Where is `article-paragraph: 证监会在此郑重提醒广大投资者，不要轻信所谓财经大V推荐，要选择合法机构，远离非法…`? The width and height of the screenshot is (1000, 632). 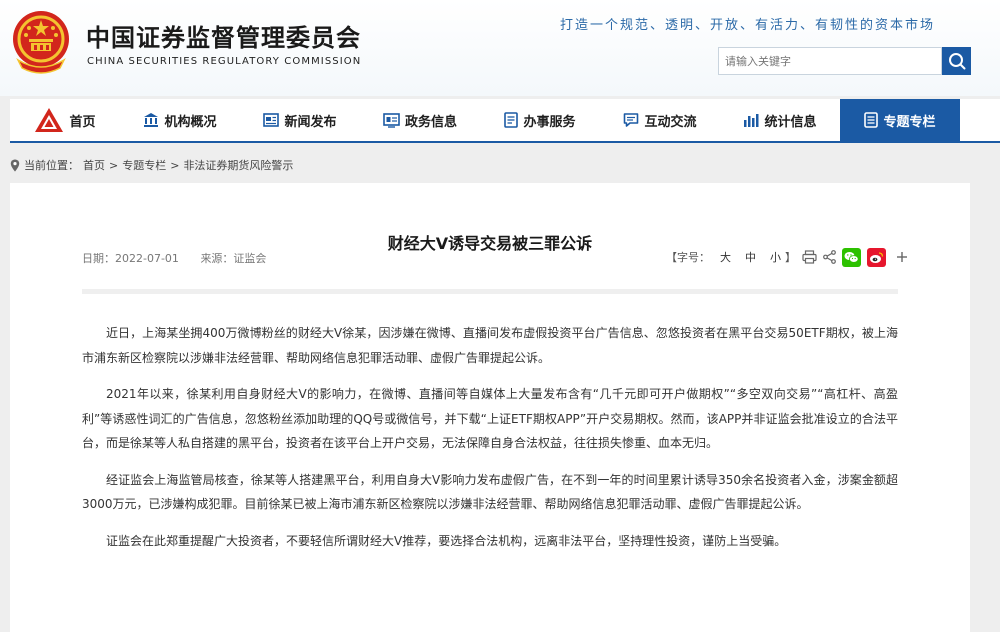 article-paragraph: 证监会在此郑重提醒广大投资者，不要轻信所谓财经大V推荐，要选择合法机构，远离非法… is located at coordinates (446, 540).